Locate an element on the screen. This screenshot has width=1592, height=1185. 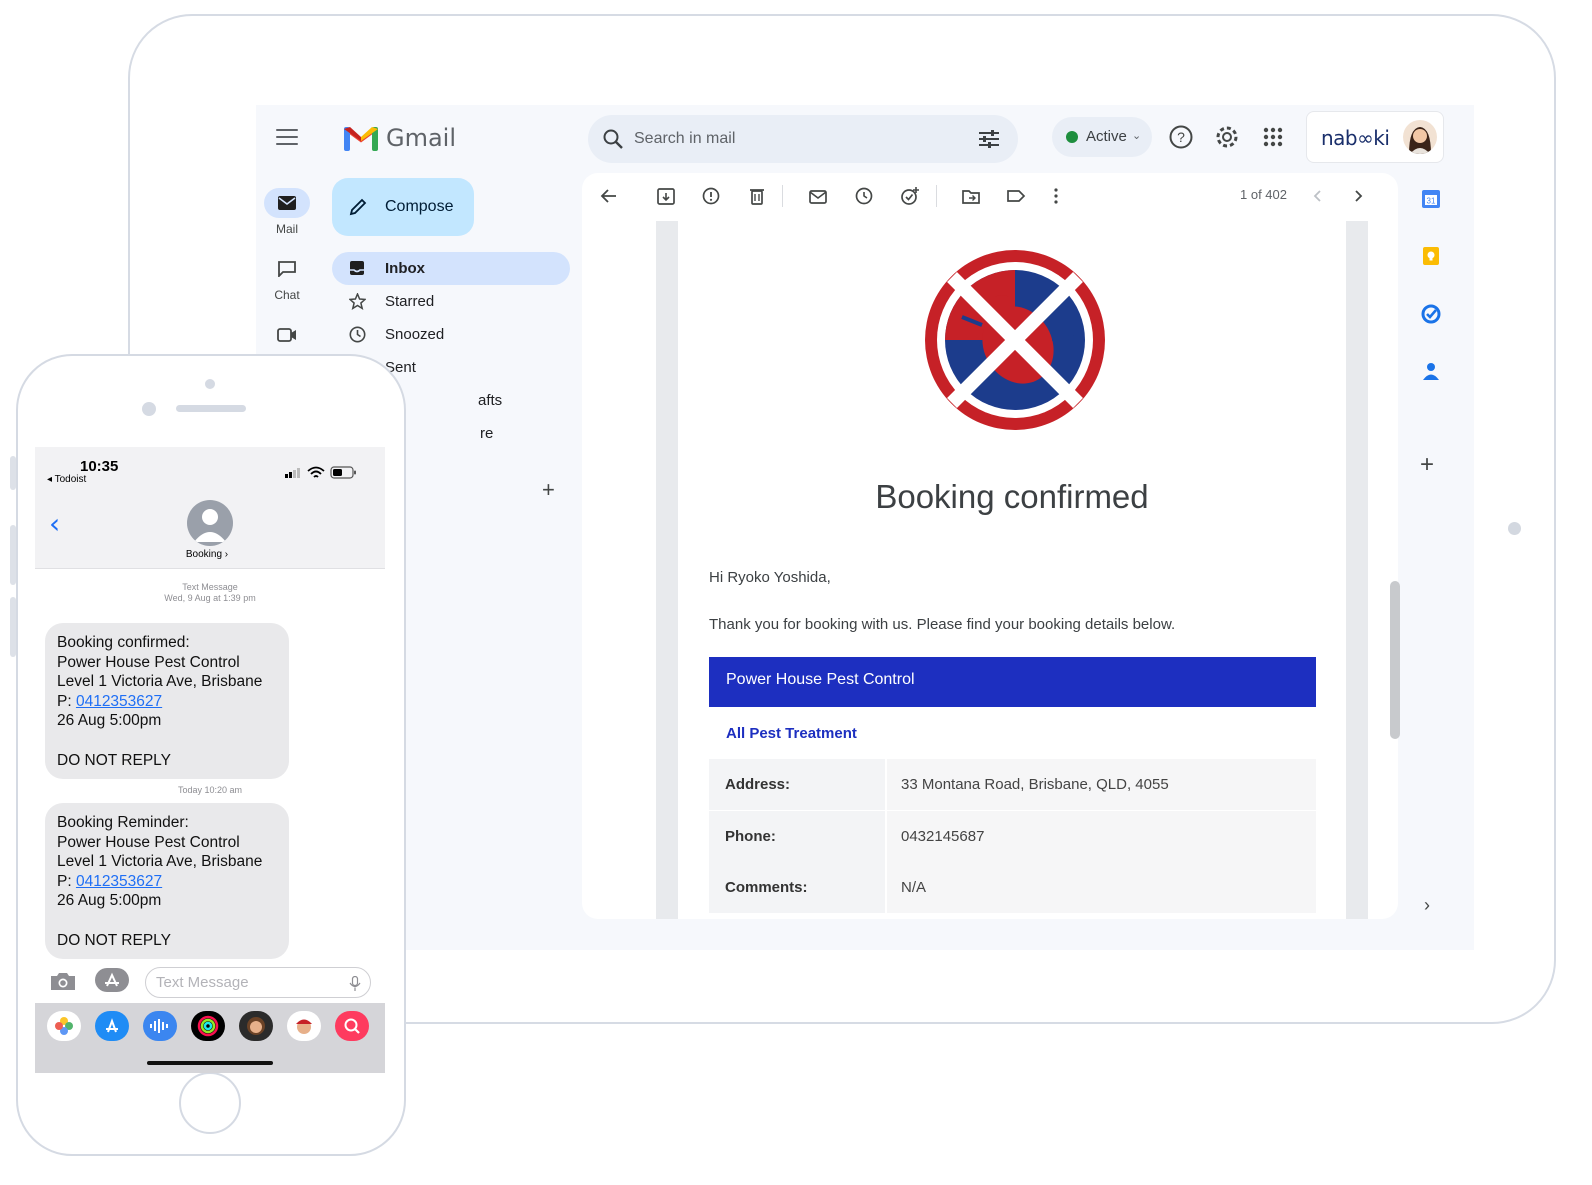
rail-chat: Chat is located at coordinates (287, 278).